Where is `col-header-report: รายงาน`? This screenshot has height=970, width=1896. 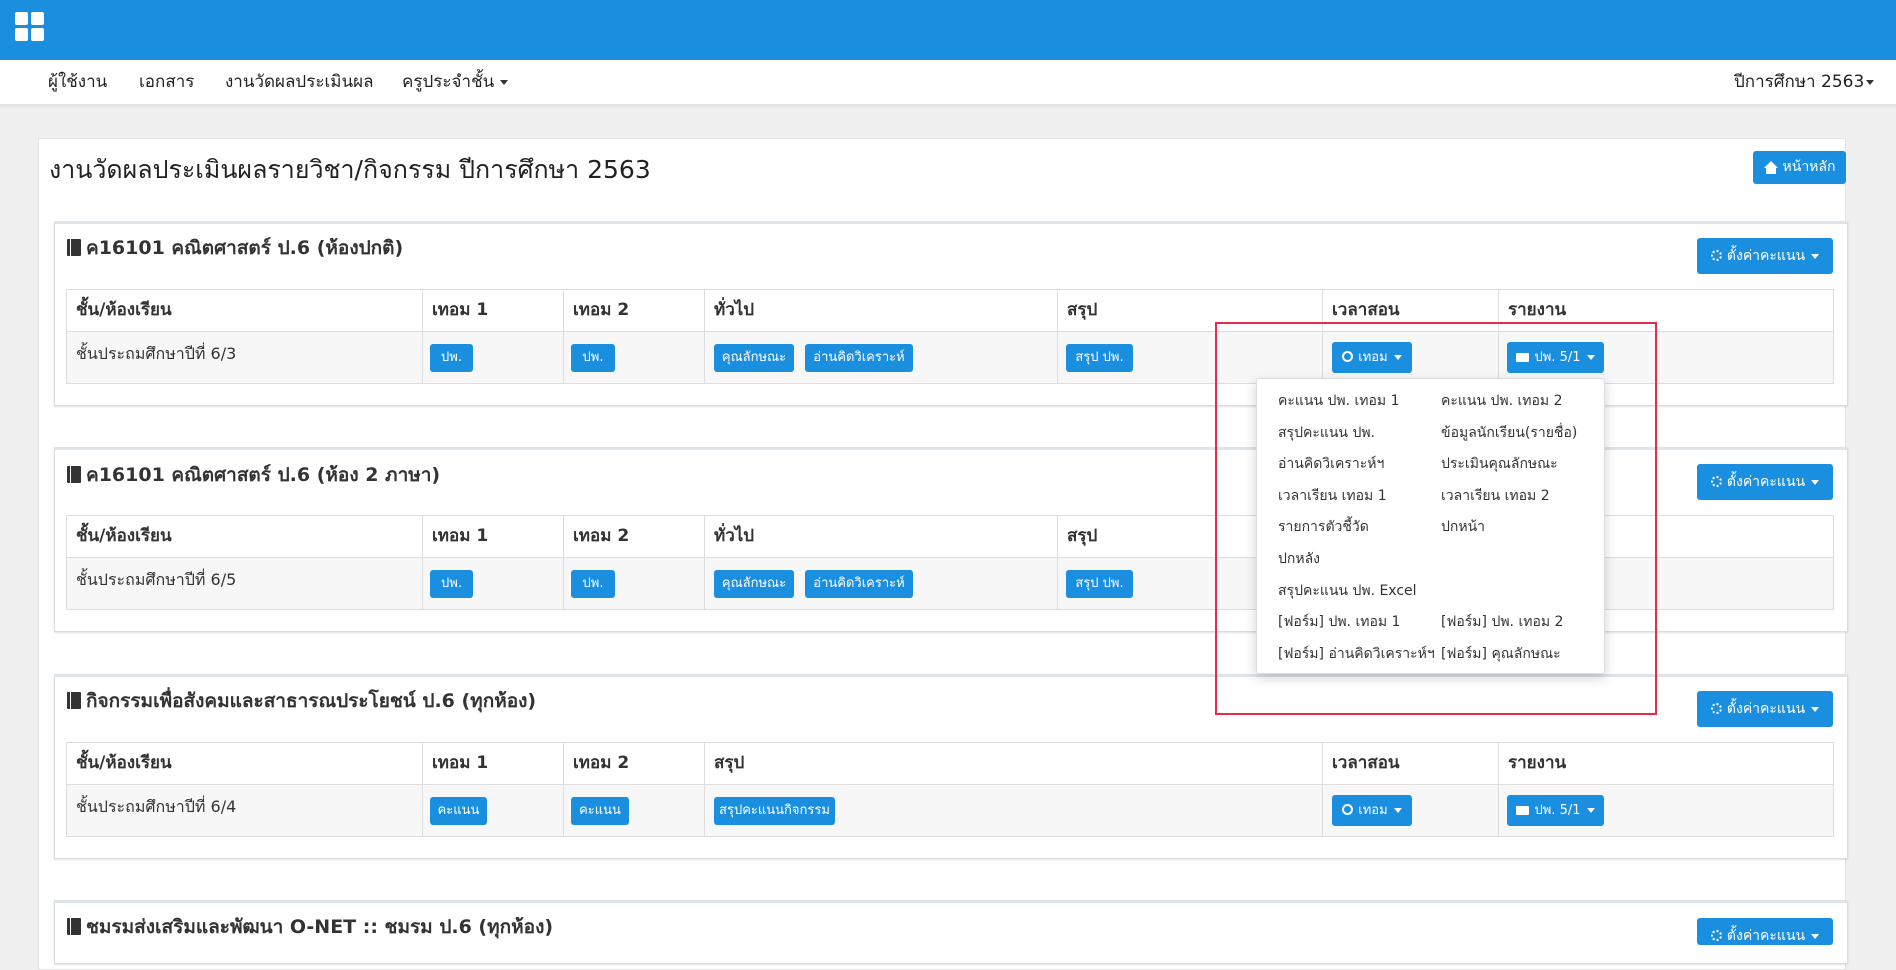 col-header-report: รายงาน is located at coordinates (1665, 763).